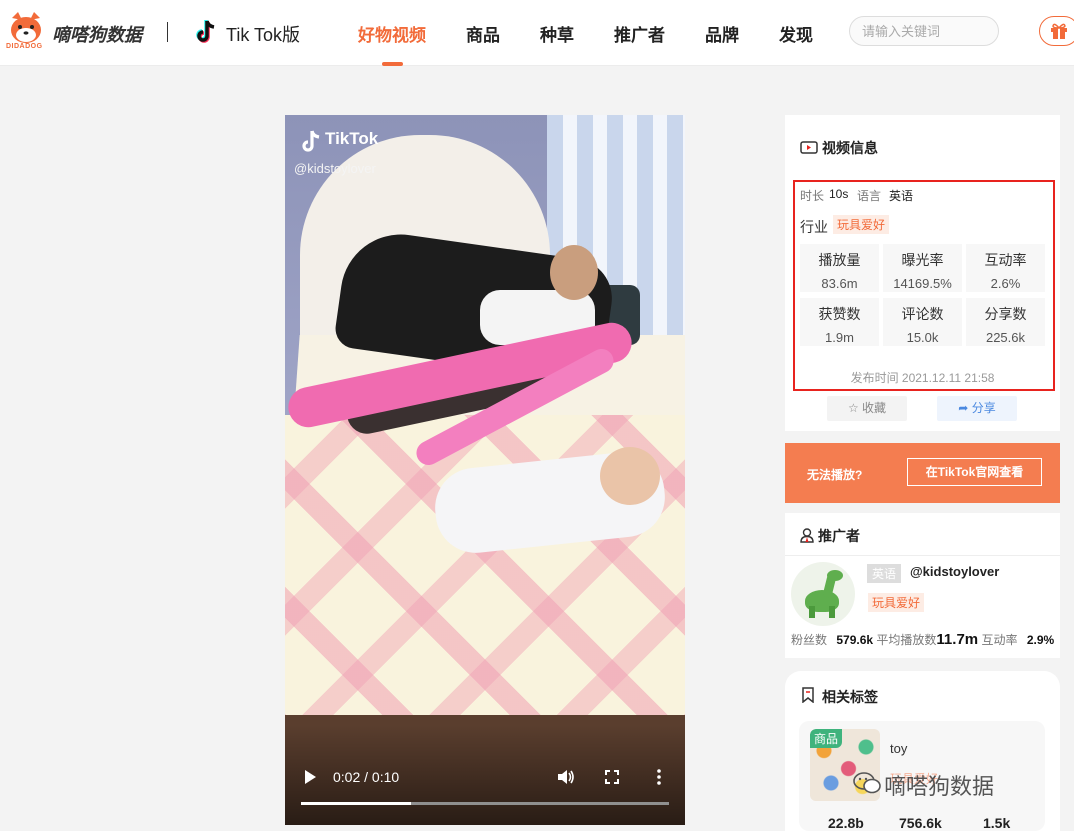 This screenshot has height=831, width=1074. What do you see at coordinates (335, 168) in the screenshot?
I see `video-handle: @kidstoylover` at bounding box center [335, 168].